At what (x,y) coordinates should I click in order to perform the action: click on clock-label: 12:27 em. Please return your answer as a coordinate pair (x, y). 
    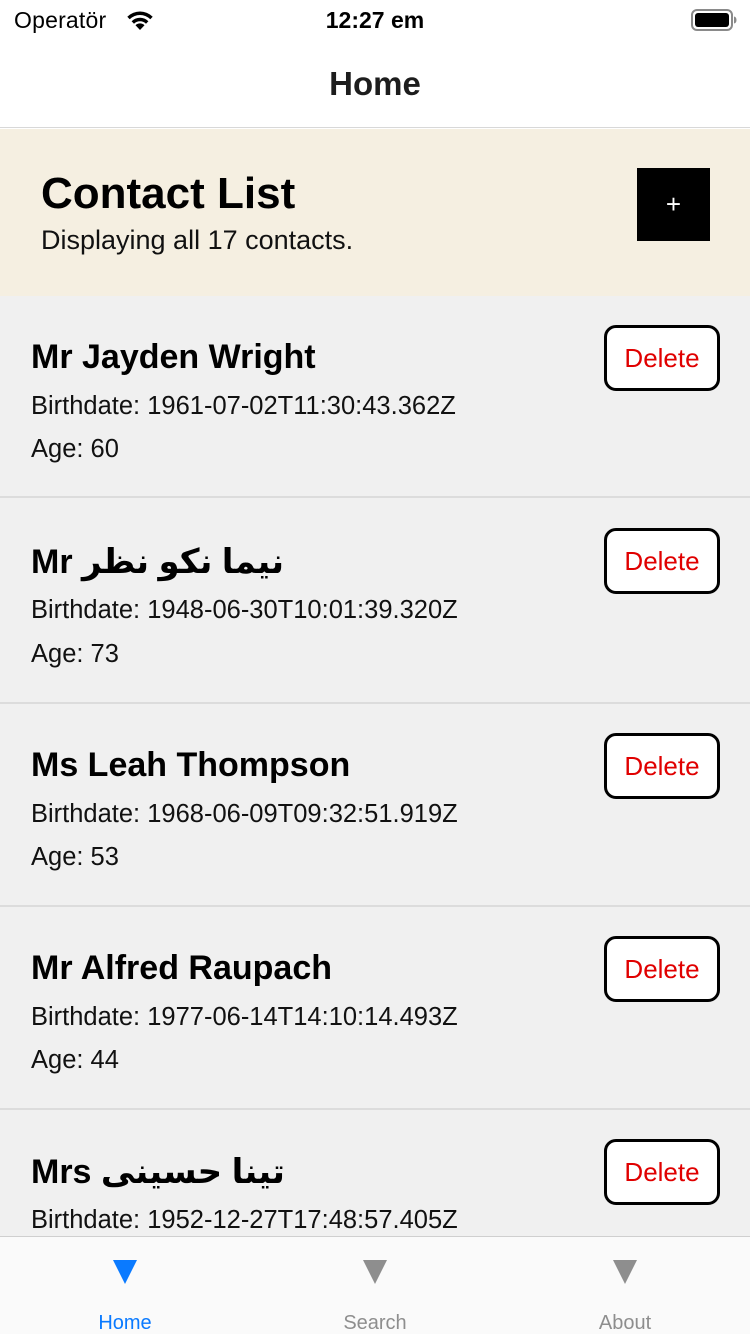
    Looking at the image, I should click on (375, 20).